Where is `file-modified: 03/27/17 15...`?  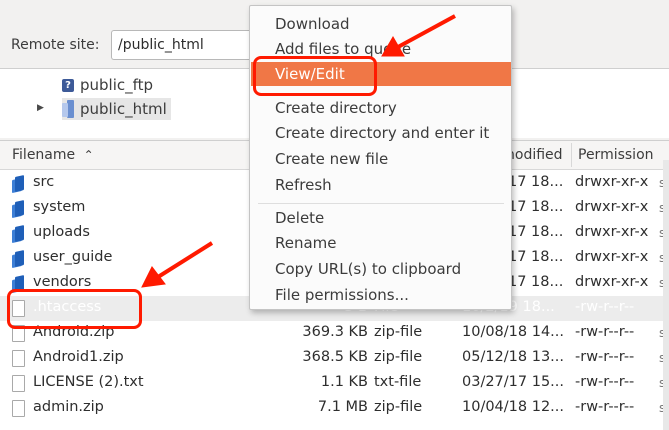 file-modified: 03/27/17 15... is located at coordinates (513, 382).